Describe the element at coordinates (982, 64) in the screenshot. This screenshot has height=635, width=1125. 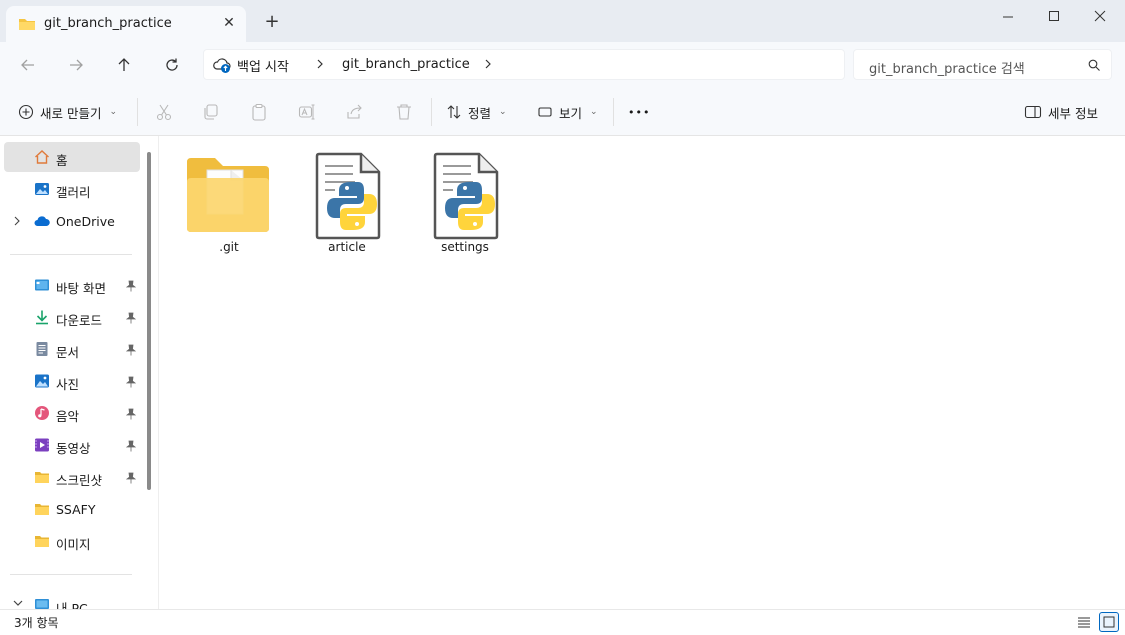
I see `search-input: git_branch_practice 검색` at that location.